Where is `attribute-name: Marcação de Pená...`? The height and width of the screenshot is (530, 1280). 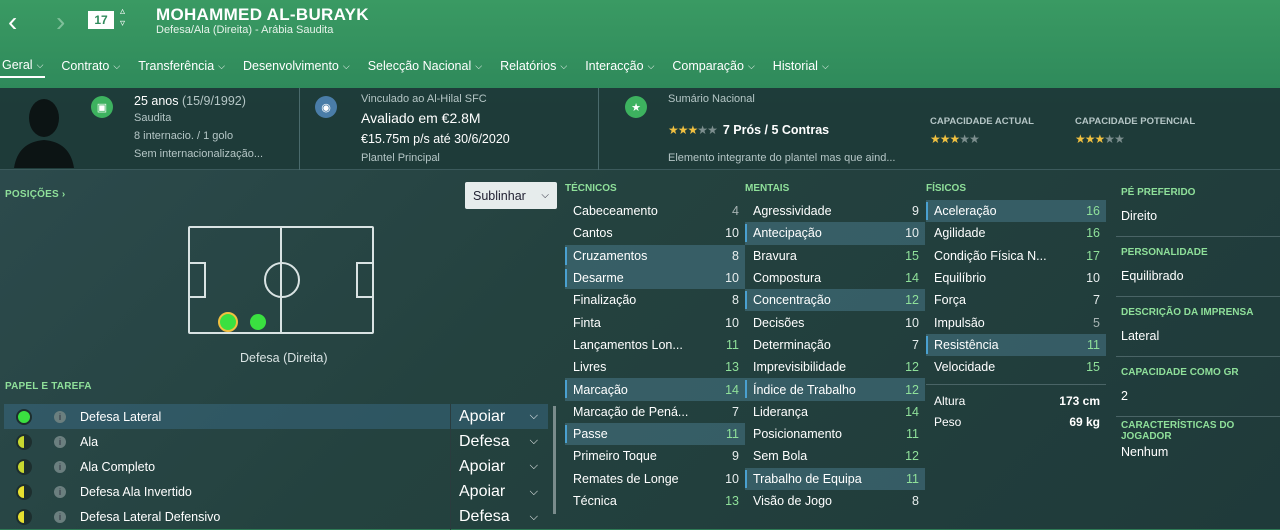
attribute-name: Marcação de Pená... is located at coordinates (631, 411).